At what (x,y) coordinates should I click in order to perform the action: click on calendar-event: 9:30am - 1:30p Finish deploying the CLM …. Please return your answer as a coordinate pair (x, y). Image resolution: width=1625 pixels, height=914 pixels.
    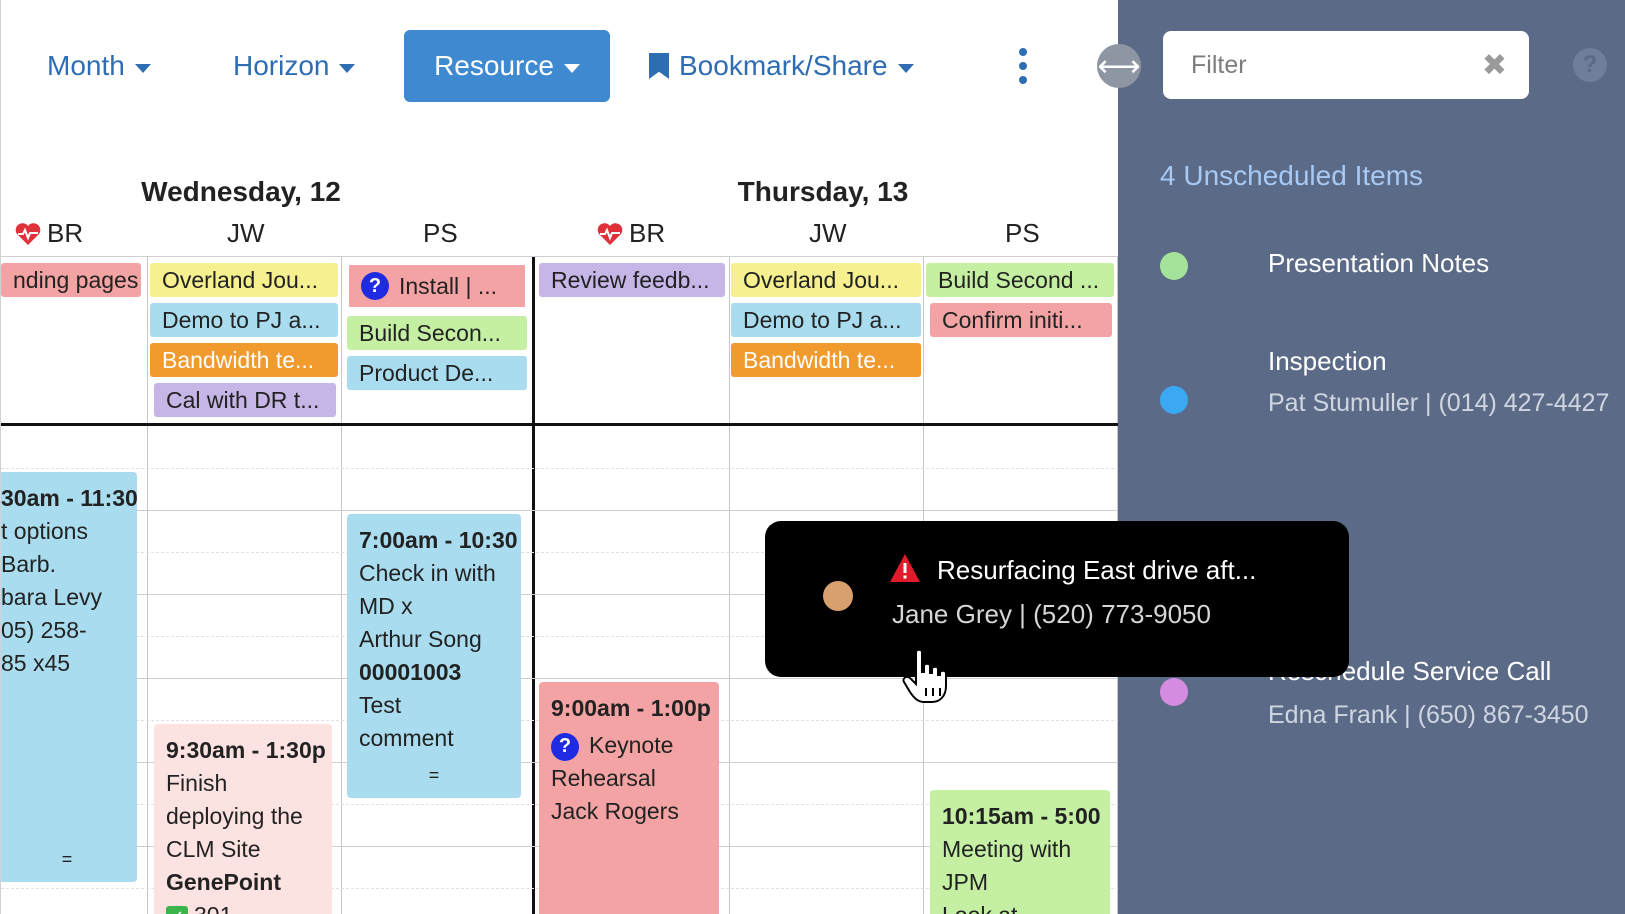
    Looking at the image, I should click on (243, 819).